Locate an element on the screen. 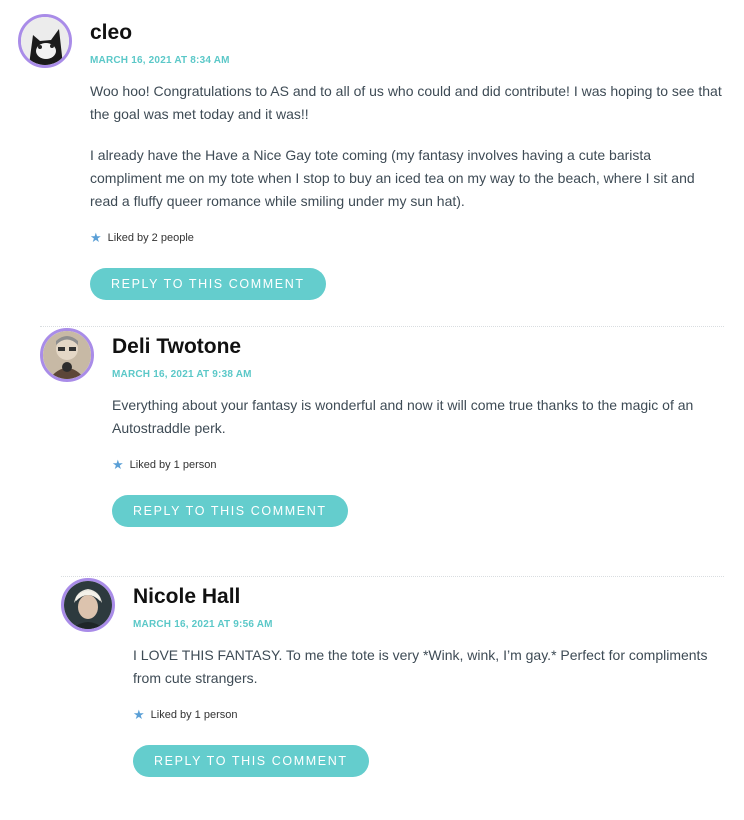  comment-author: Deli Twotone is located at coordinates (418, 345).